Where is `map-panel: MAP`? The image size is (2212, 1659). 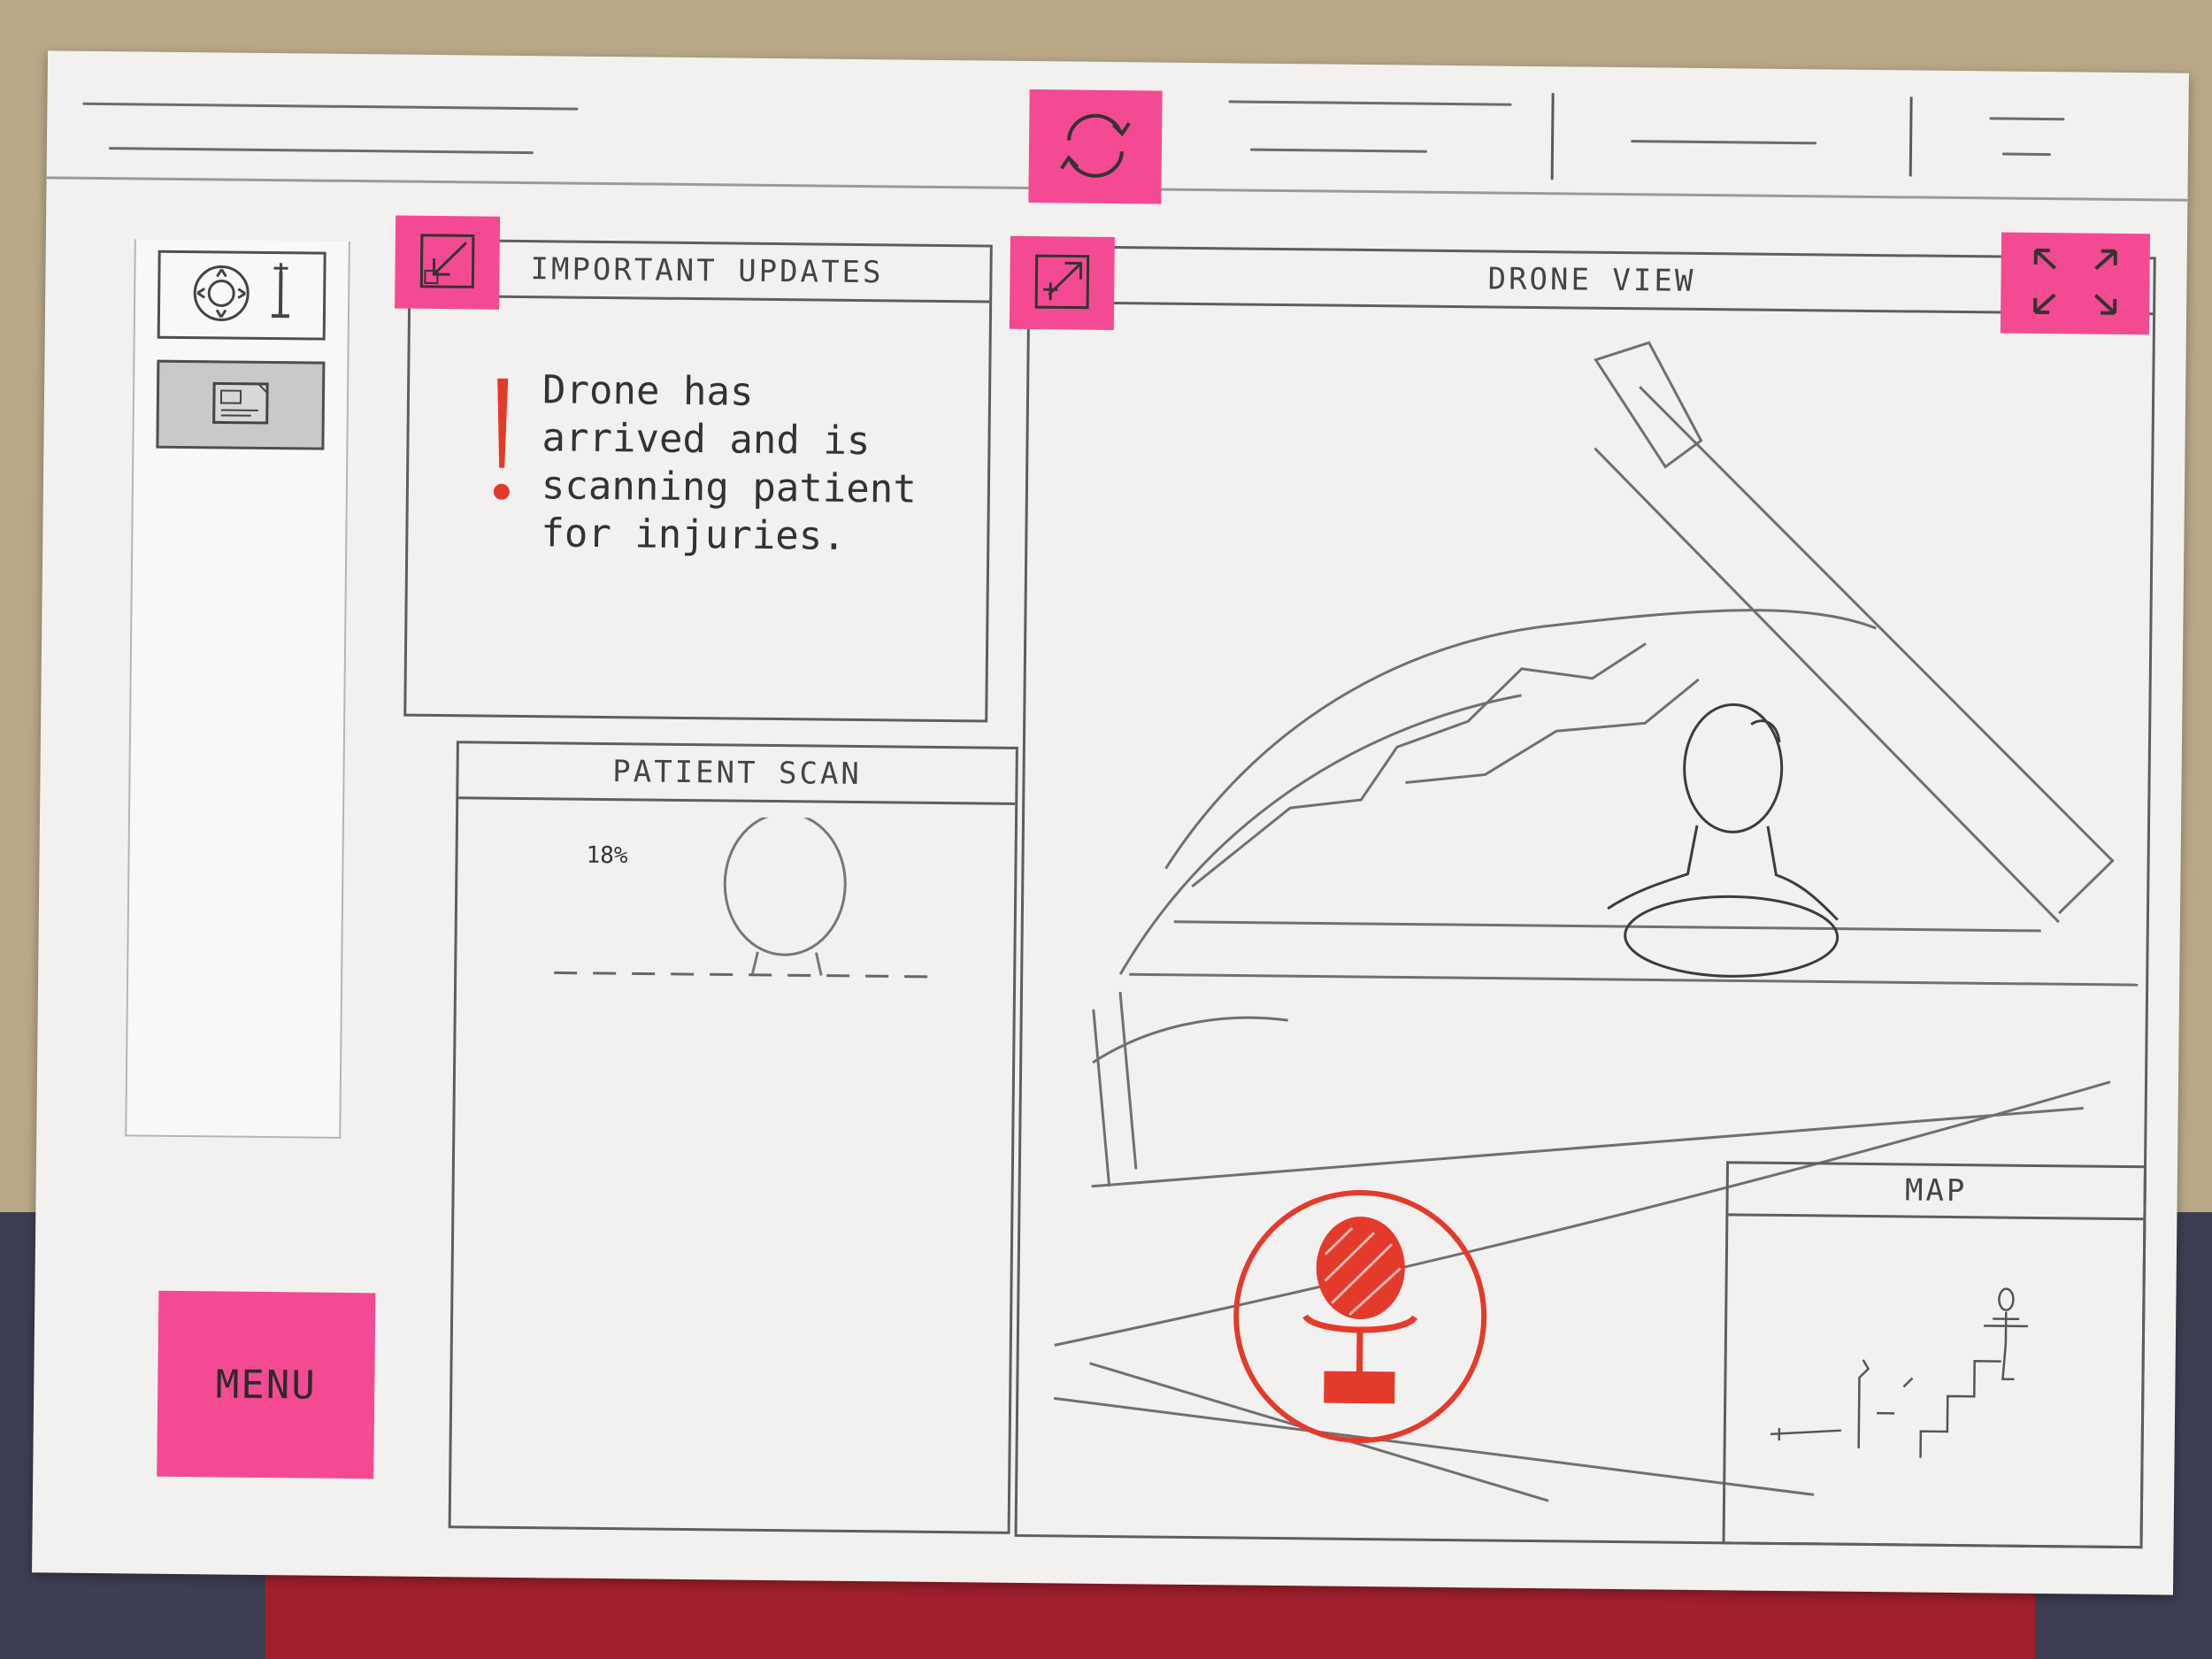 map-panel: MAP is located at coordinates (1935, 1355).